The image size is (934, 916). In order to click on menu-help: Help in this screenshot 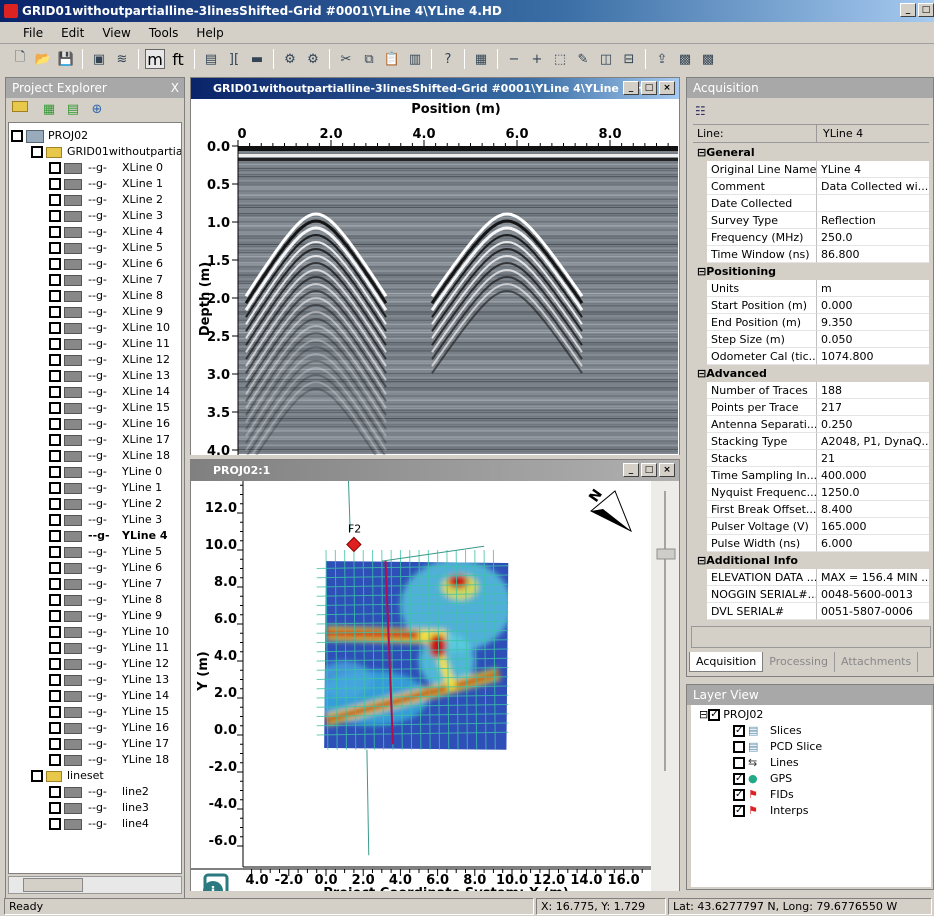, I will do `click(209, 33)`.